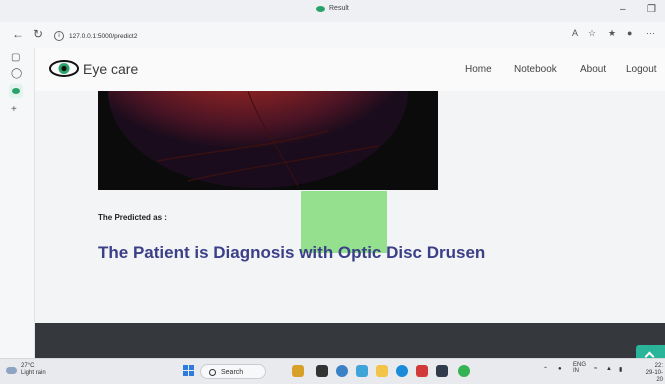 The height and width of the screenshot is (384, 665). I want to click on store-icon, so click(442, 371).